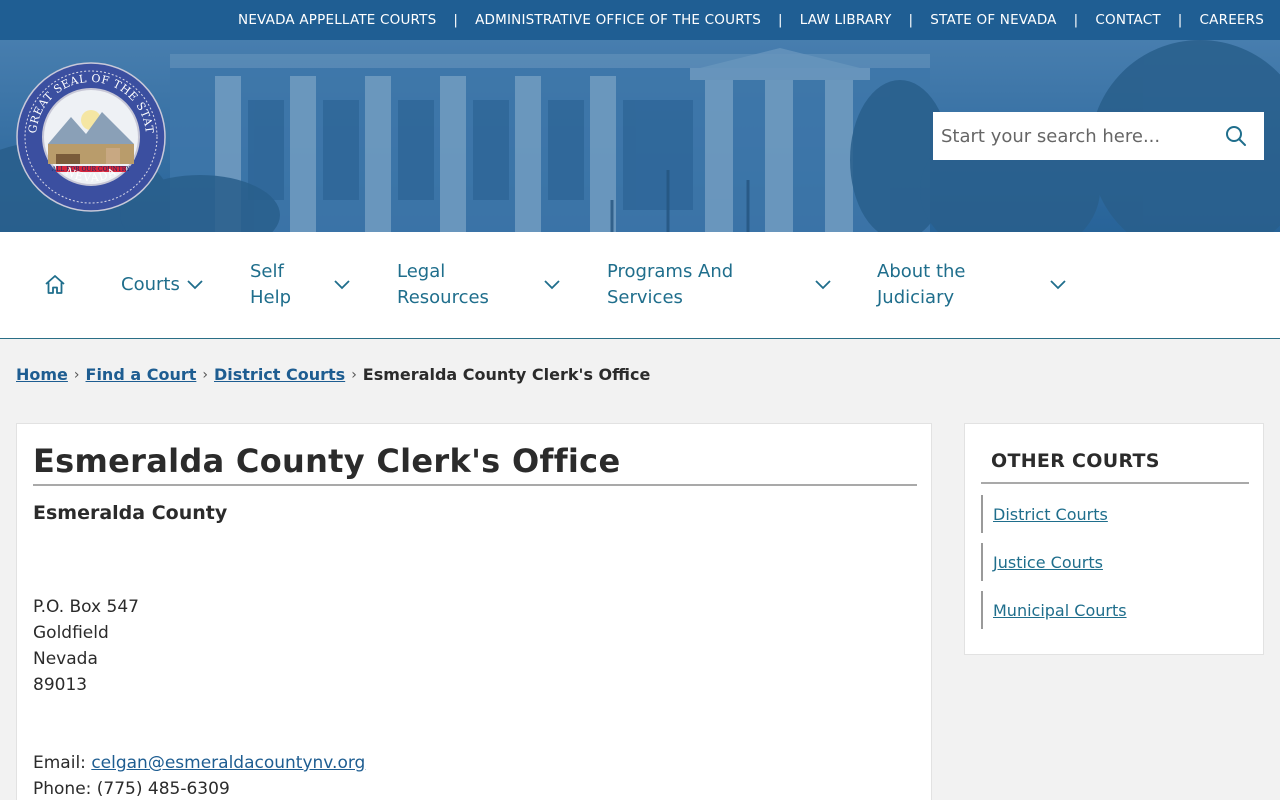 This screenshot has height=800, width=1280. Describe the element at coordinates (86, 607) in the screenshot. I see `address-line: P.O. Box 547` at that location.